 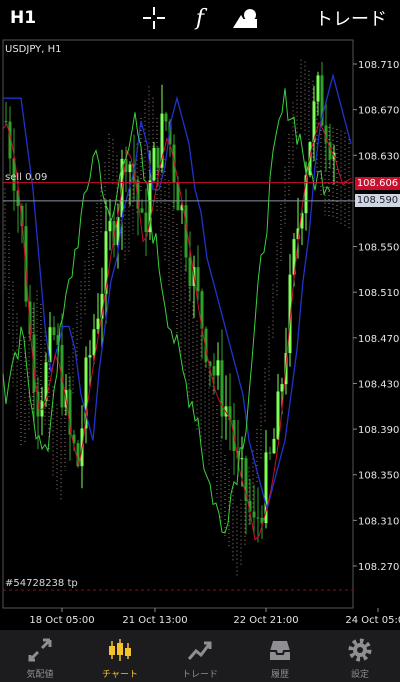 I want to click on time-axis-label: 21 Oct 13:00, so click(x=154, y=620).